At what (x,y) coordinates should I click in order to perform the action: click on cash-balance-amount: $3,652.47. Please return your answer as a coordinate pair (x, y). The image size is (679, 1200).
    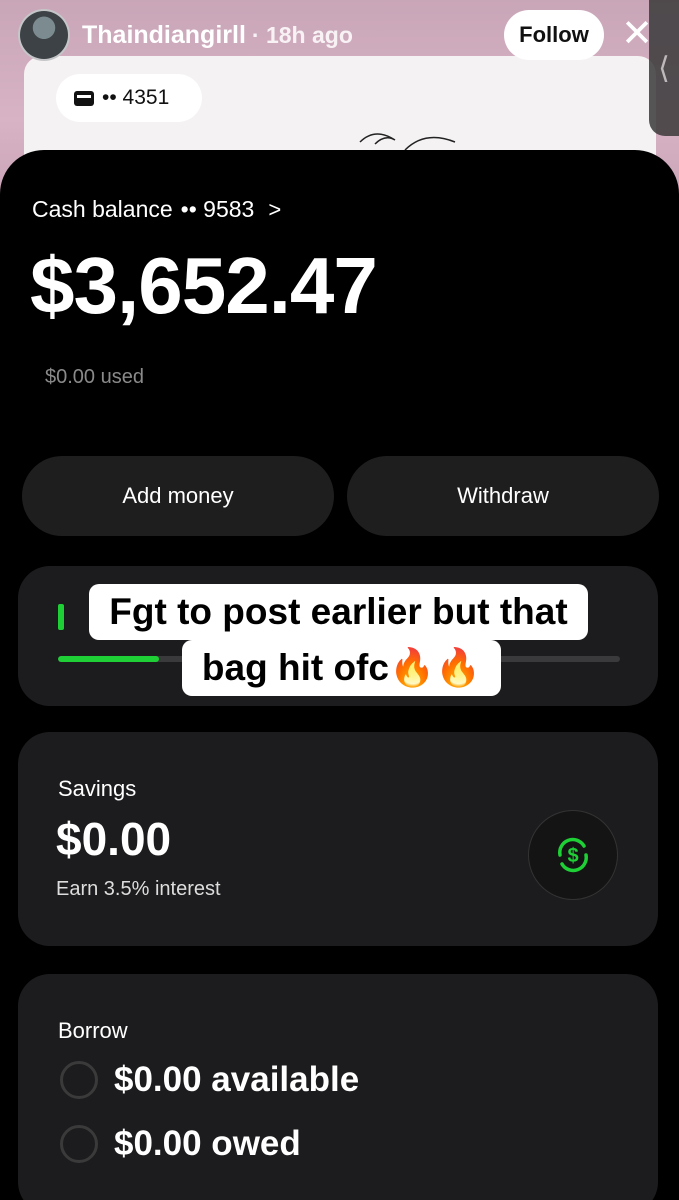
    Looking at the image, I should click on (204, 285).